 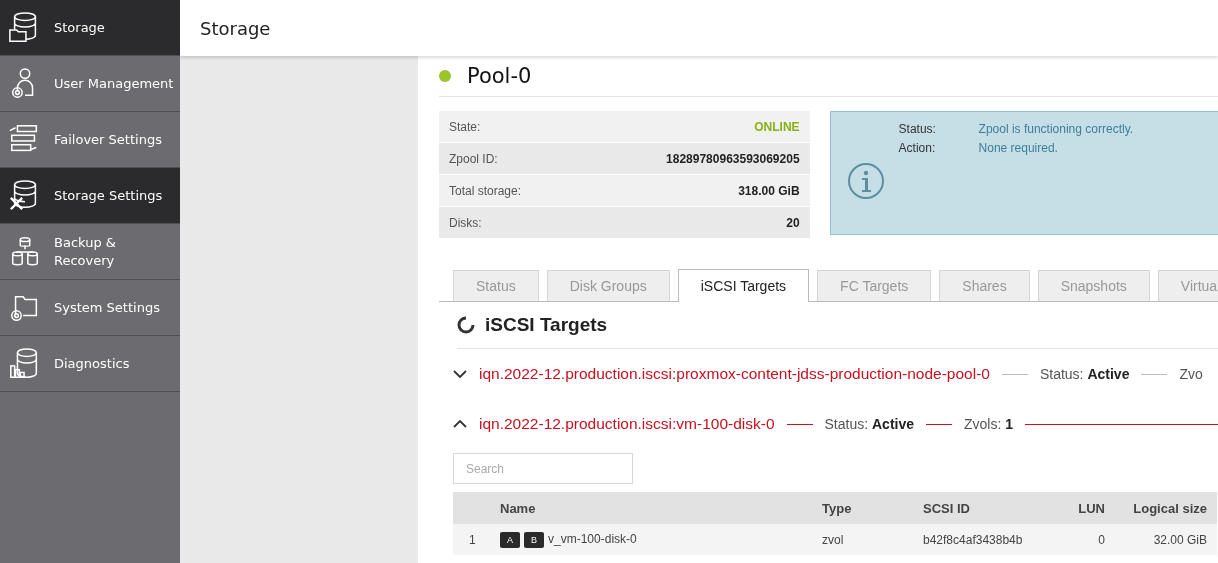 What do you see at coordinates (1191, 374) in the screenshot?
I see `target-zvols: Zvo` at bounding box center [1191, 374].